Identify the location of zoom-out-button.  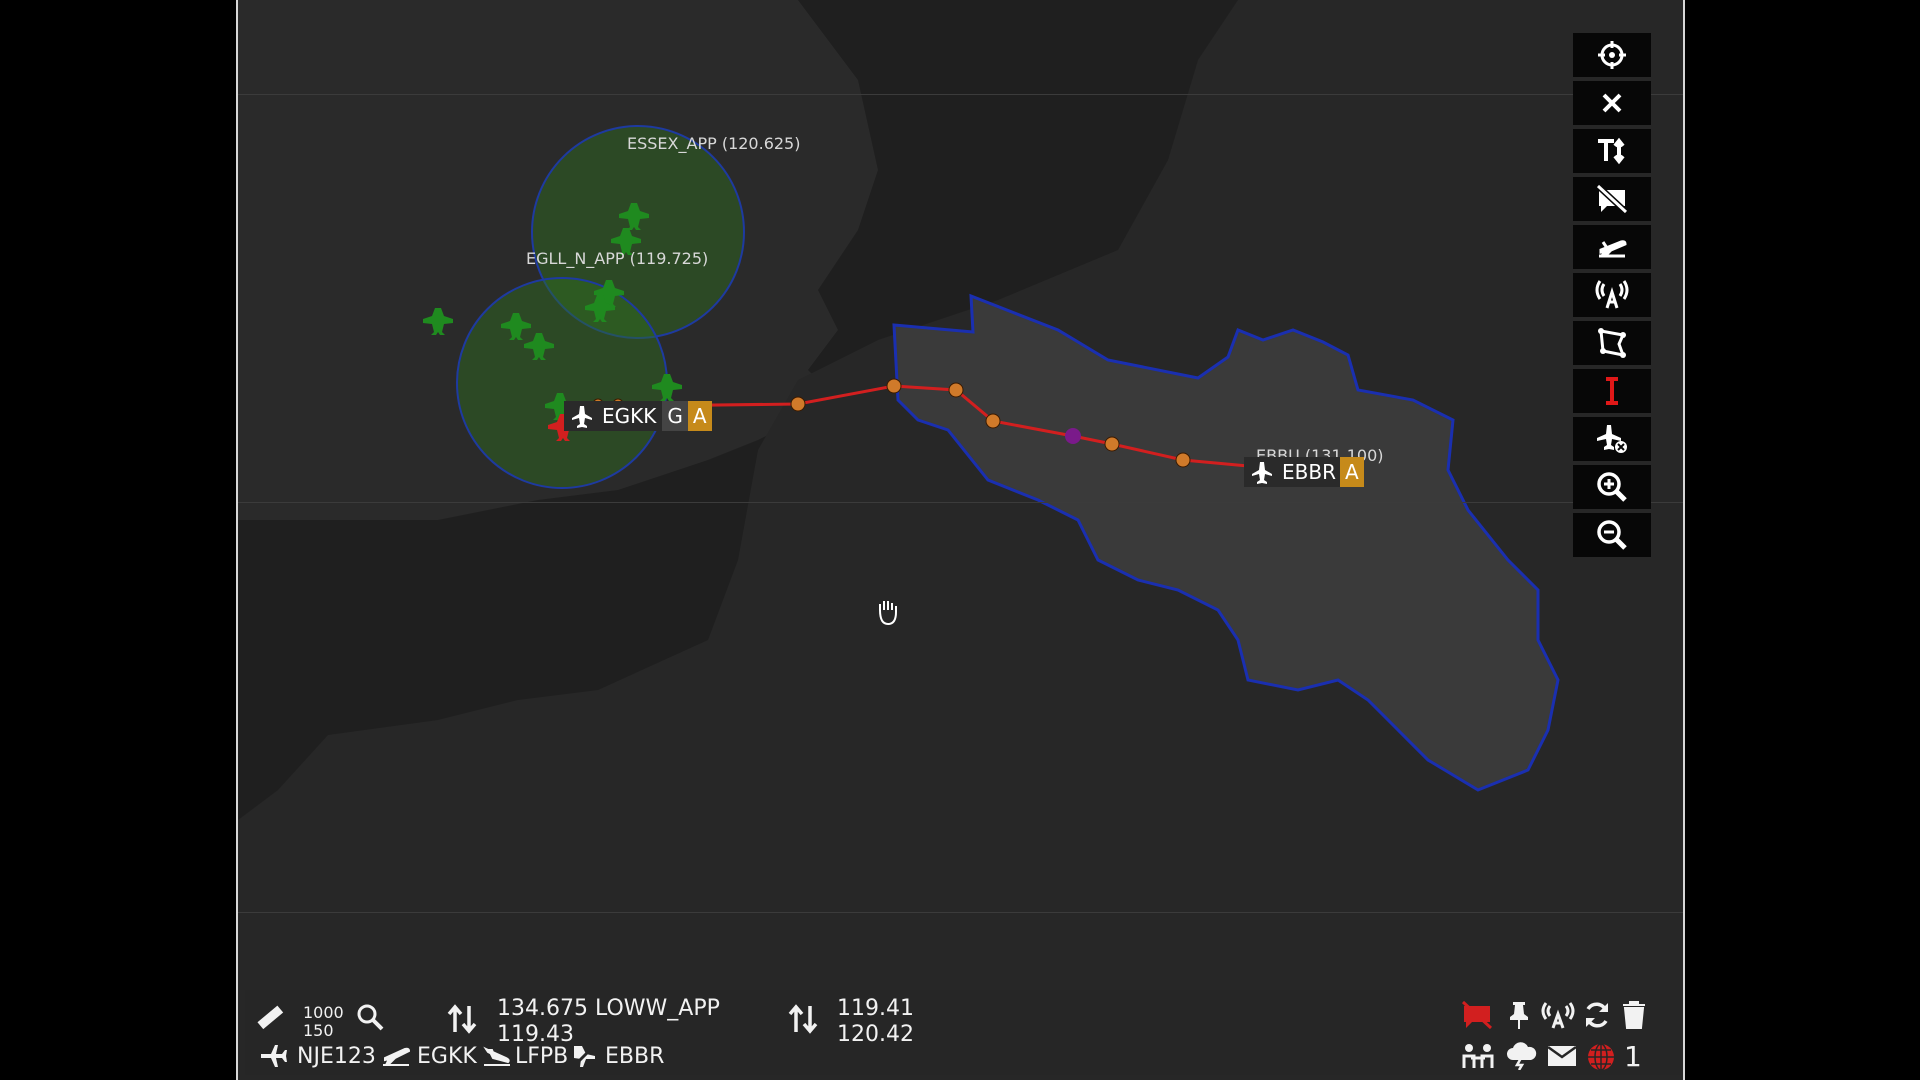
(1612, 535).